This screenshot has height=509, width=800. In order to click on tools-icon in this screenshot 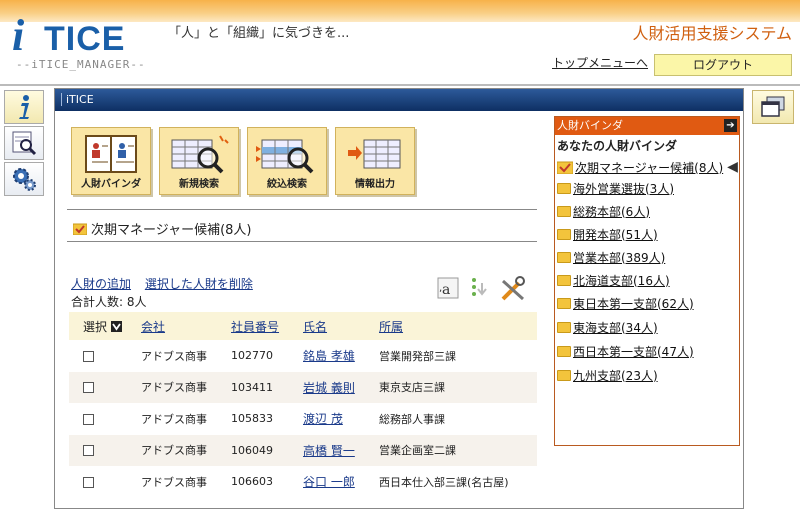, I will do `click(513, 289)`.